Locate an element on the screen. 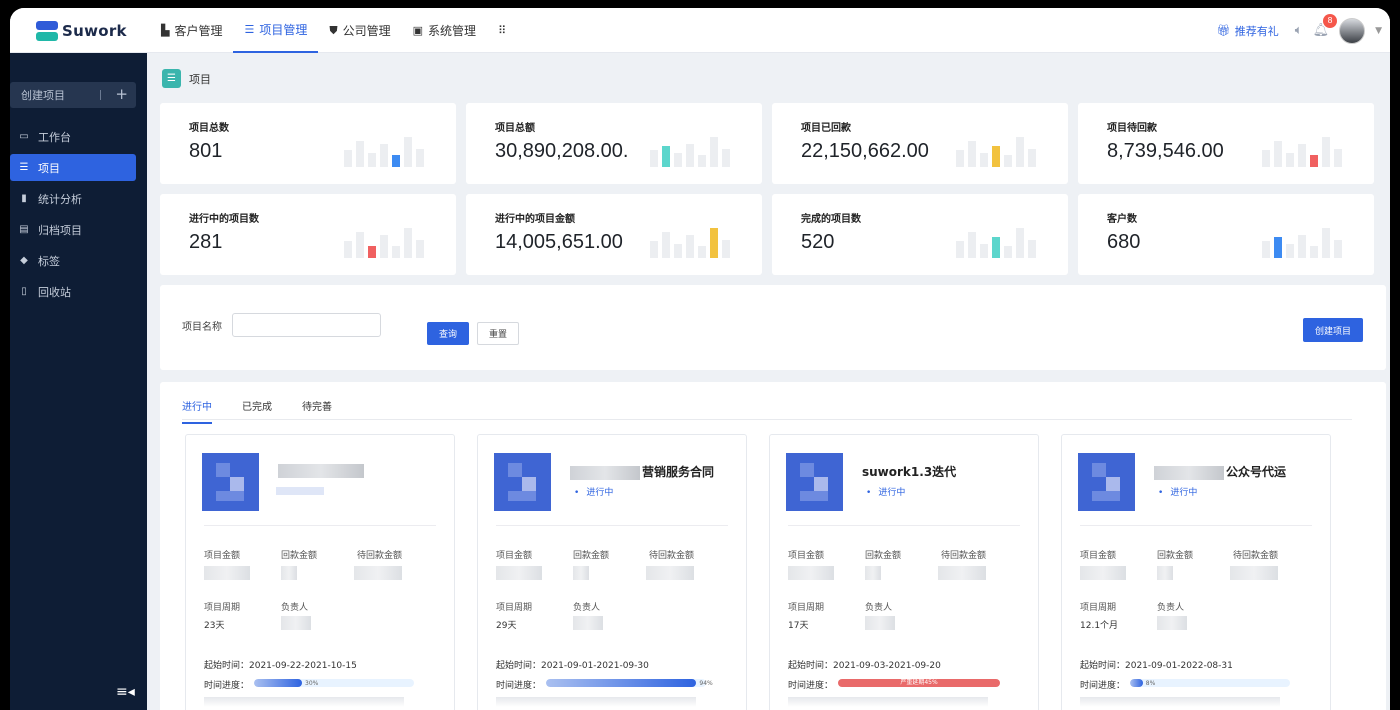 The height and width of the screenshot is (710, 1400). project-title: 公众号代运 is located at coordinates (1220, 471).